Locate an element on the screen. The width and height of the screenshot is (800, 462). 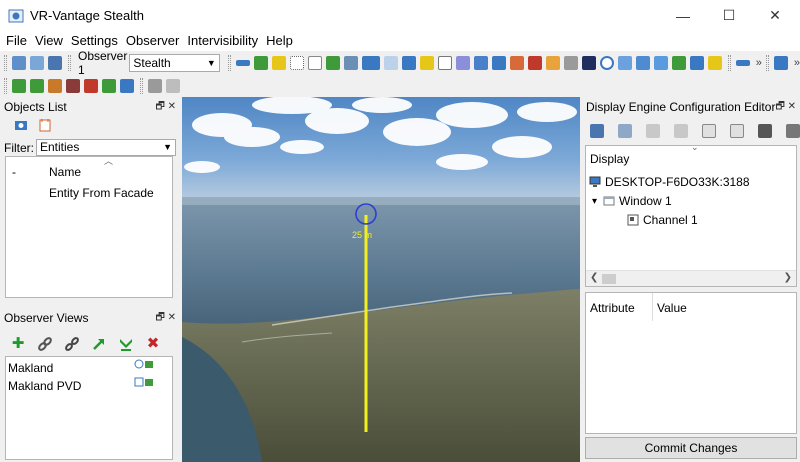
expand-arrow-icon: ▾ is located at coordinates (594, 201).